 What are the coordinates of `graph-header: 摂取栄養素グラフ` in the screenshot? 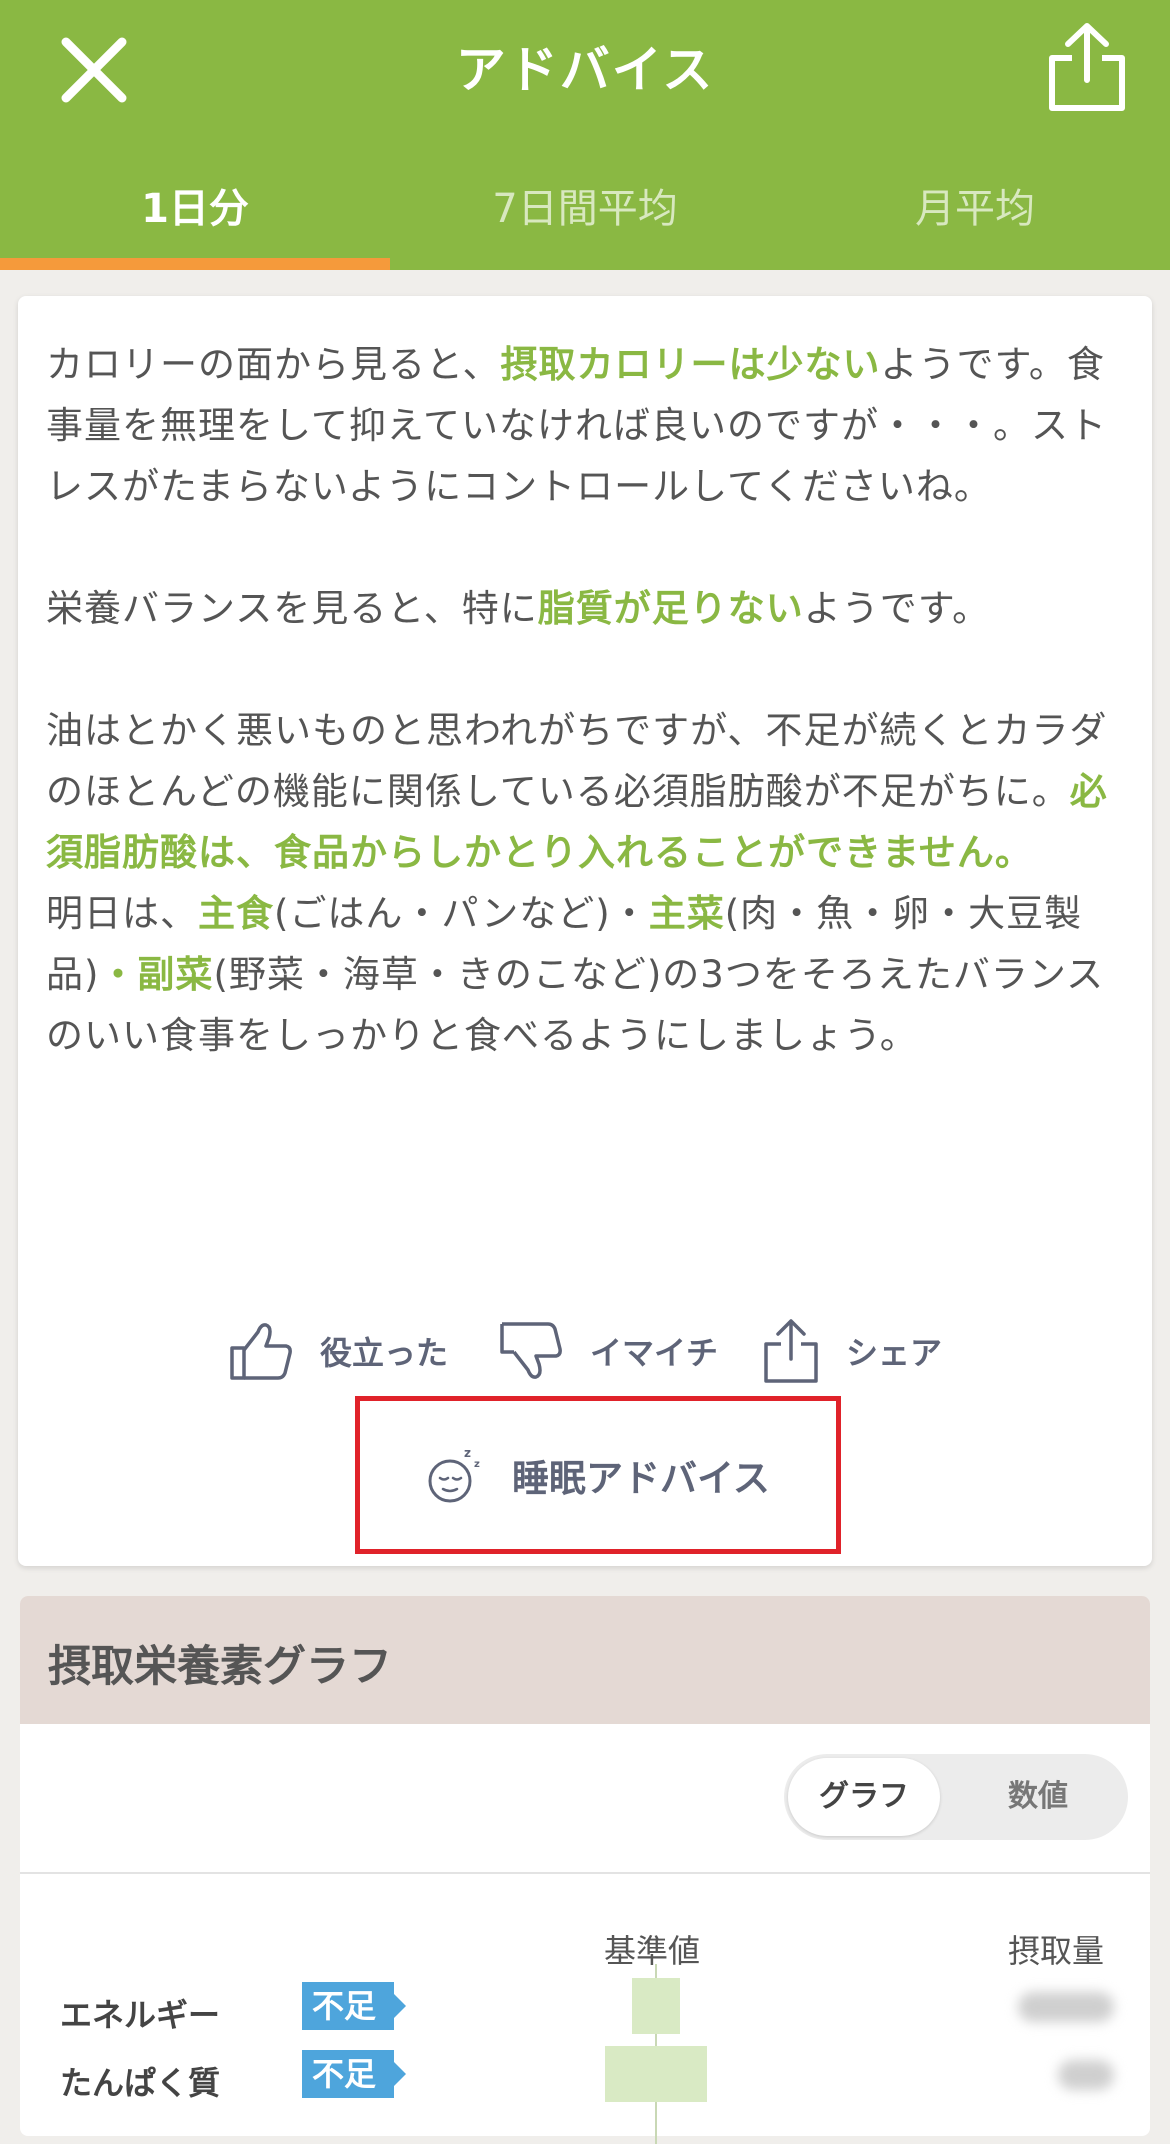 It's located at (585, 1660).